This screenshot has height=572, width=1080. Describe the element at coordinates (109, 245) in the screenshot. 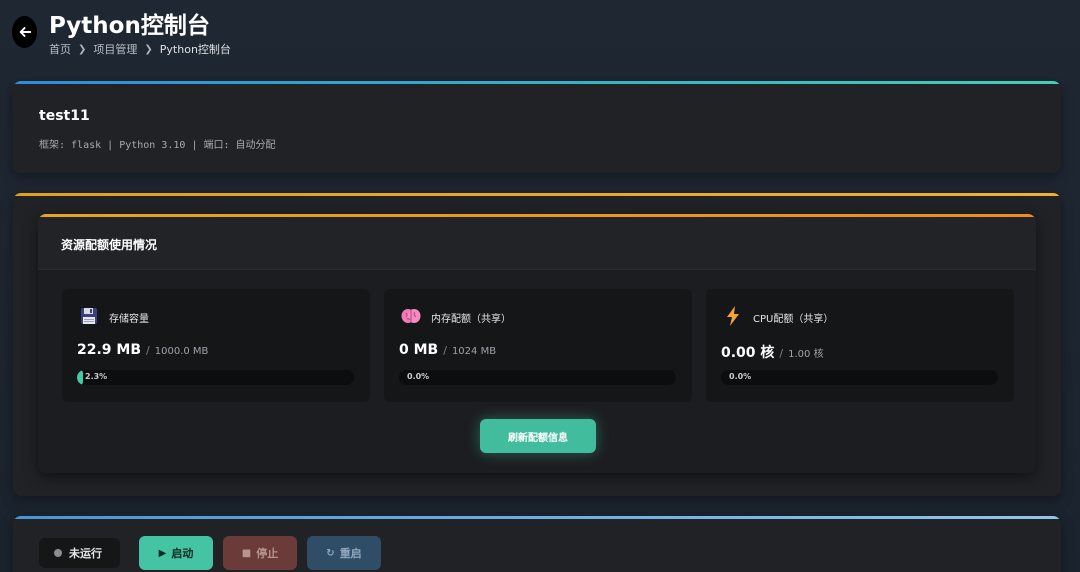

I see `quota-title: 资源配额使用情况` at that location.